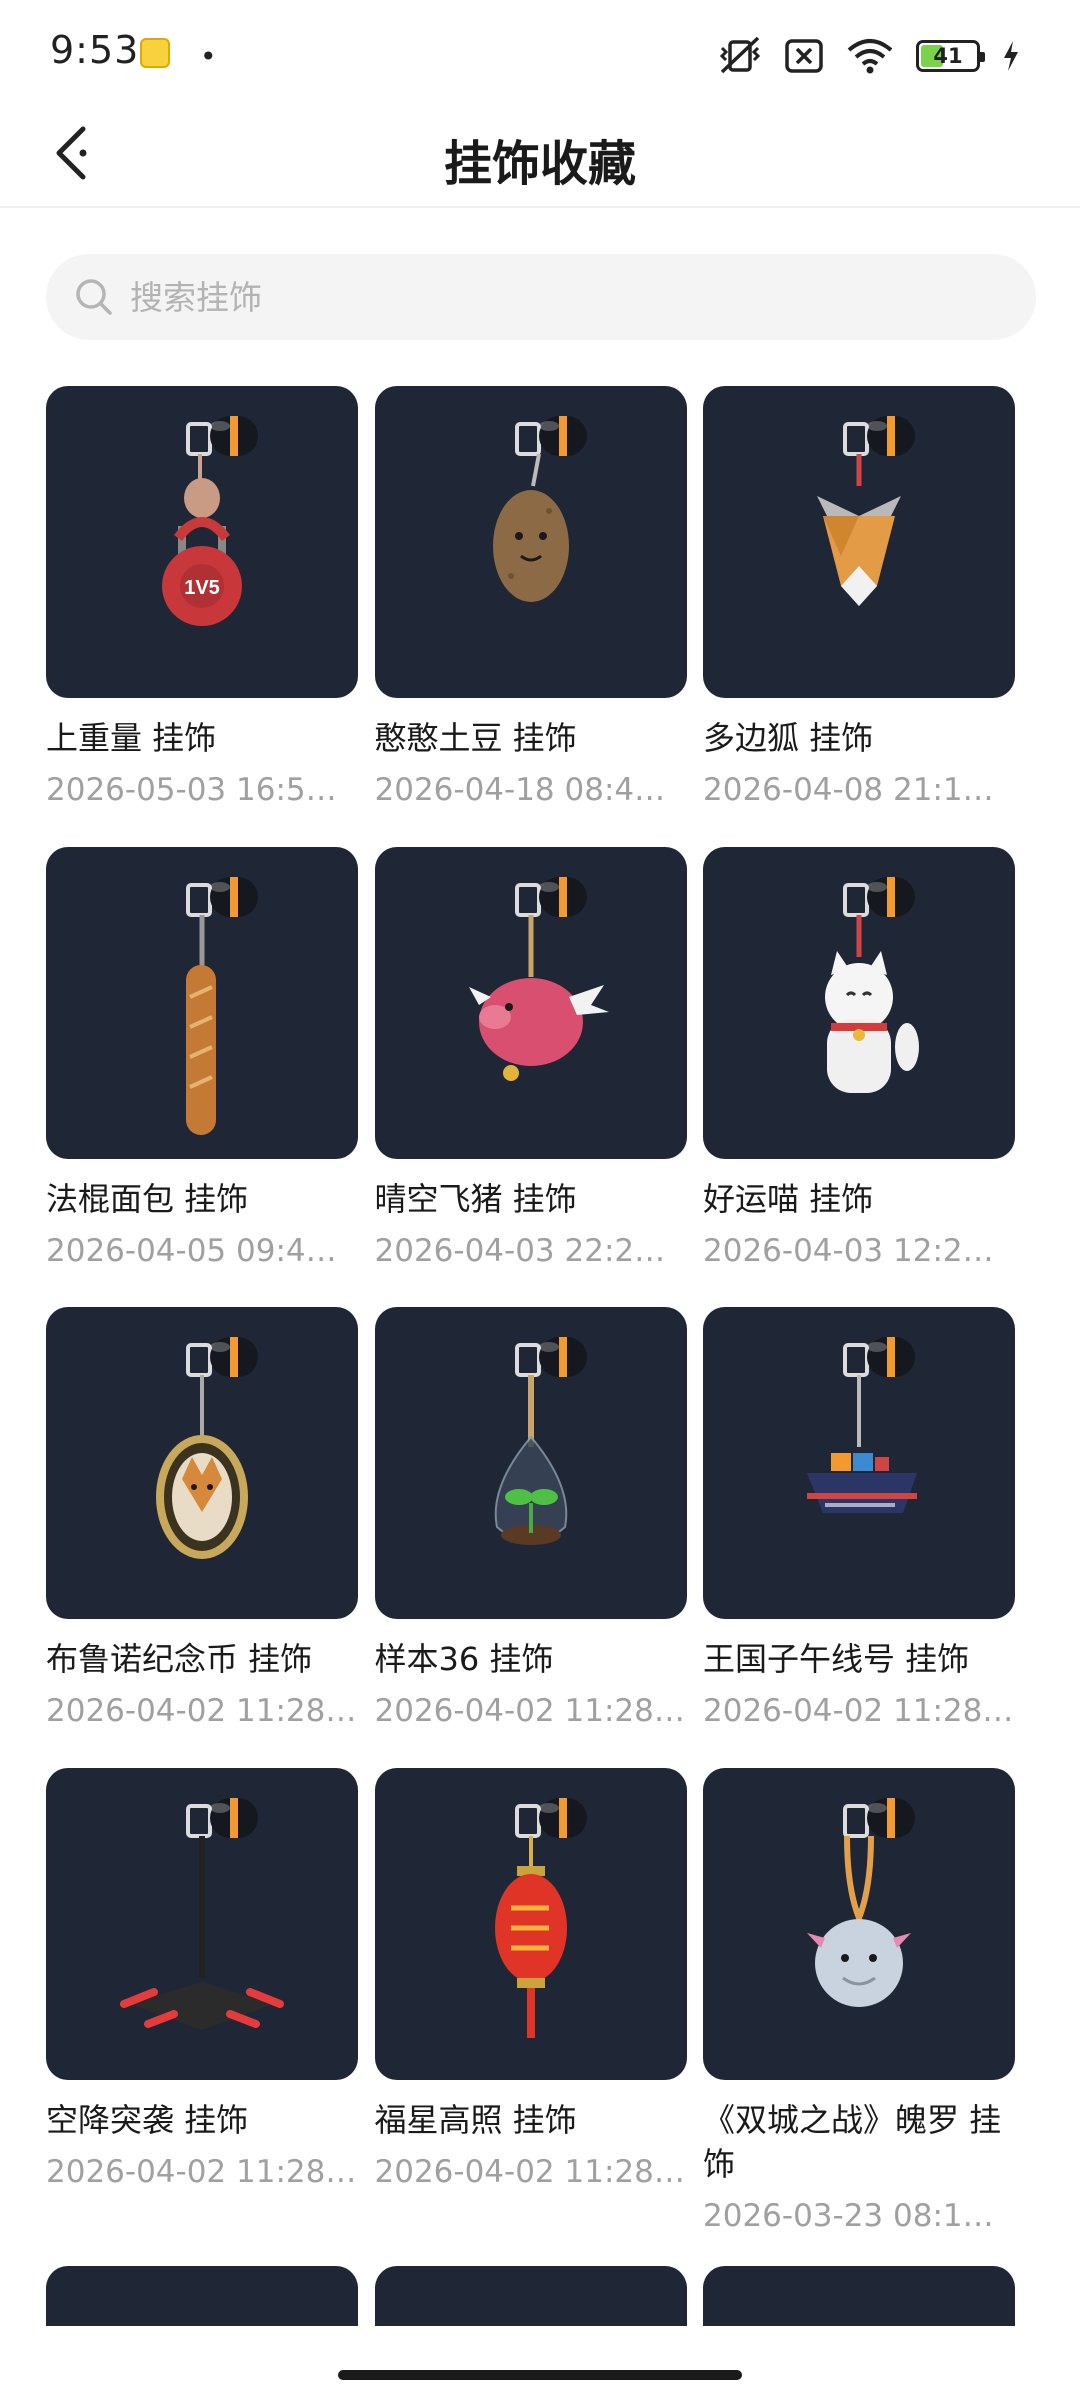 The height and width of the screenshot is (2400, 1080). I want to click on status-icons: 41, so click(869, 56).